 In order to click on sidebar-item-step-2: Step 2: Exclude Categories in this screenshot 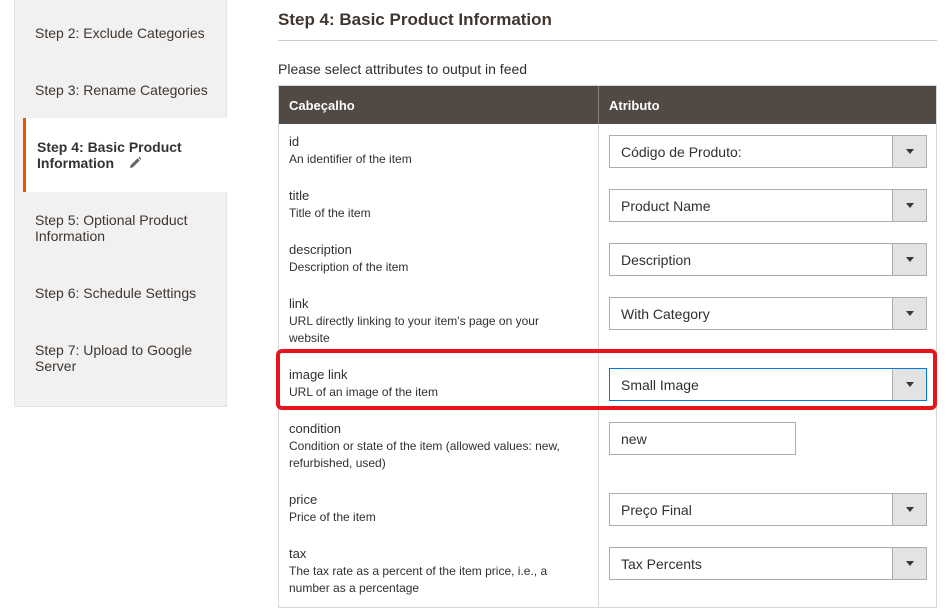, I will do `click(120, 33)`.